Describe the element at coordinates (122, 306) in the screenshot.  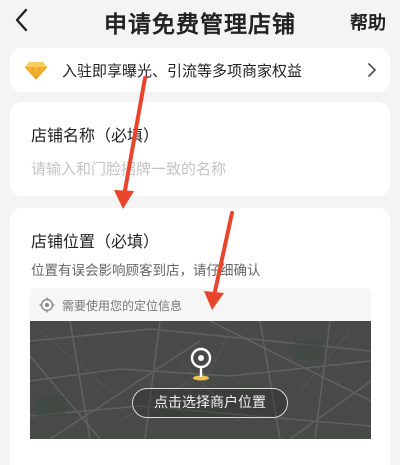
I see `location-permission-text: 需要使用您的定位信息` at that location.